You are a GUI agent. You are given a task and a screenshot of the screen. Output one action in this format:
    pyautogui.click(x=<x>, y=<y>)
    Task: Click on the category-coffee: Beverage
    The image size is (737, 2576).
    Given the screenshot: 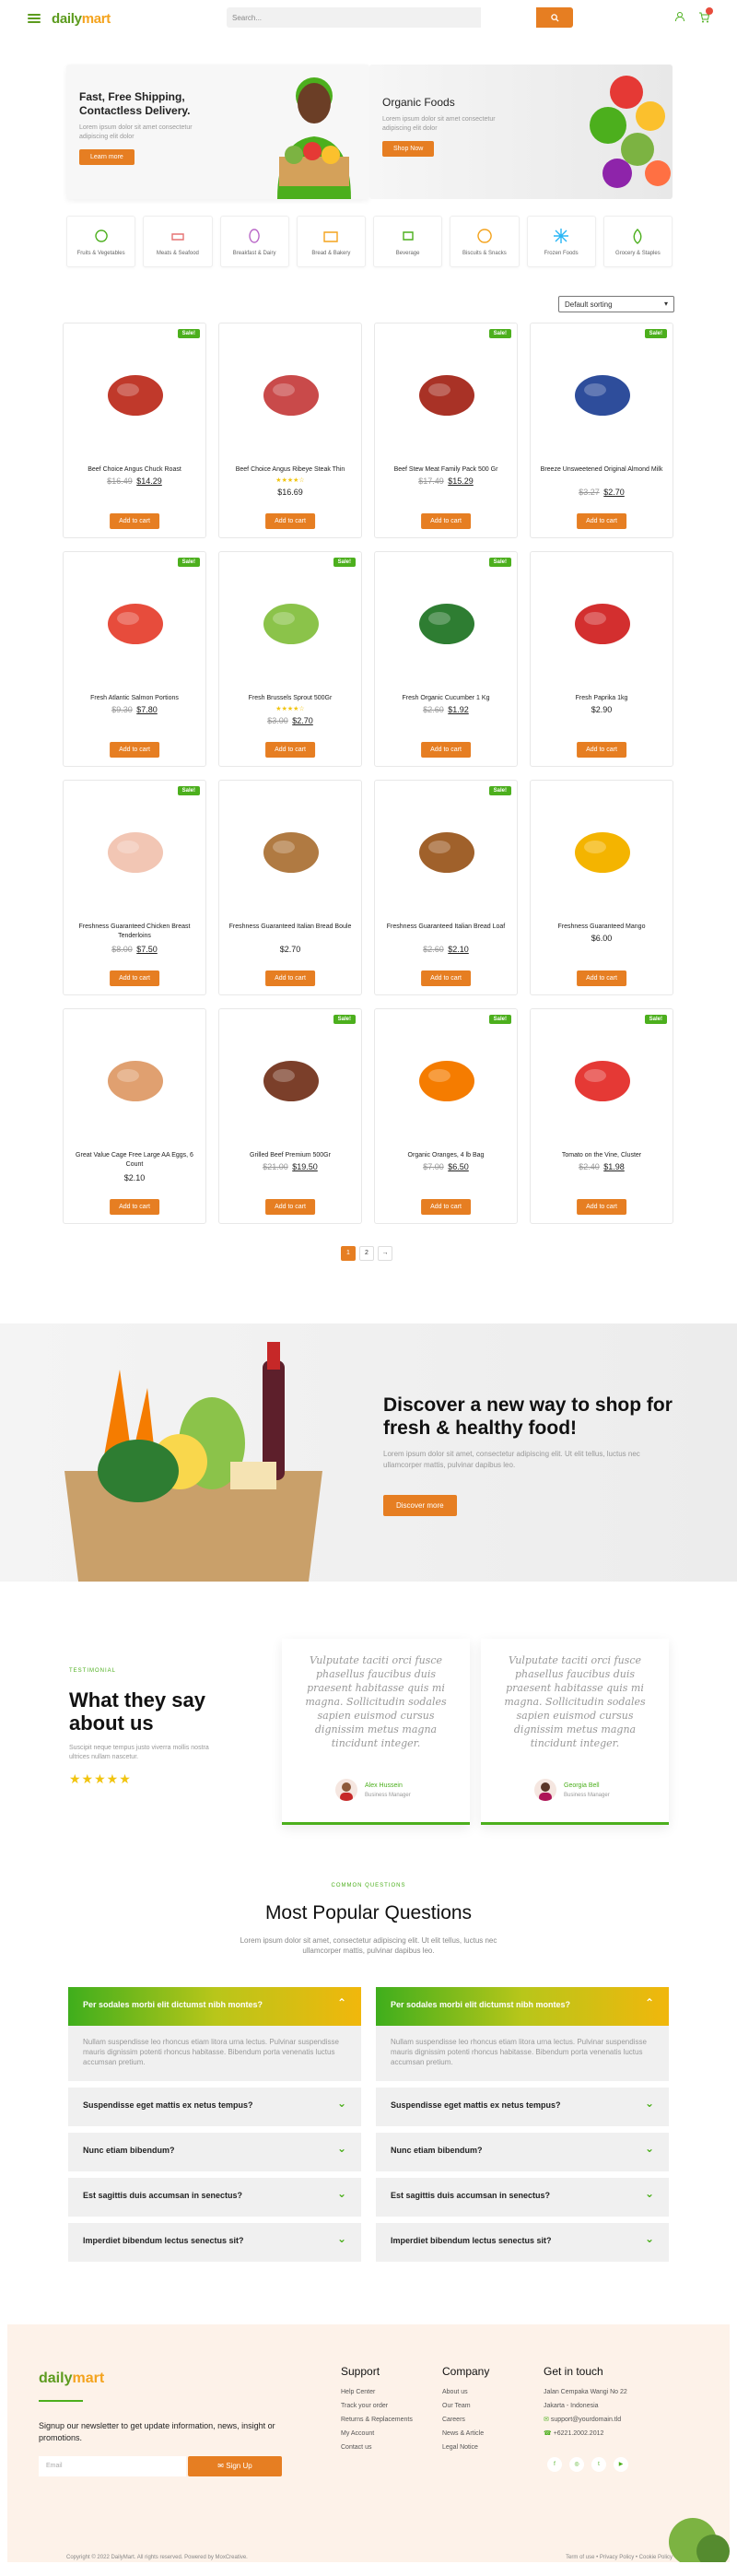 What is the action you would take?
    pyautogui.click(x=408, y=241)
    